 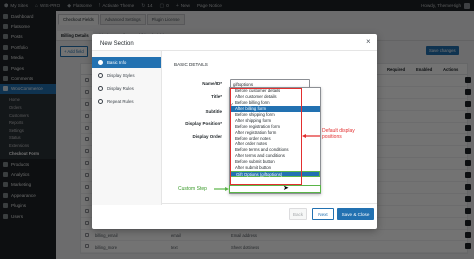 I want to click on annotation-line: Default display positions, so click(x=338, y=134).